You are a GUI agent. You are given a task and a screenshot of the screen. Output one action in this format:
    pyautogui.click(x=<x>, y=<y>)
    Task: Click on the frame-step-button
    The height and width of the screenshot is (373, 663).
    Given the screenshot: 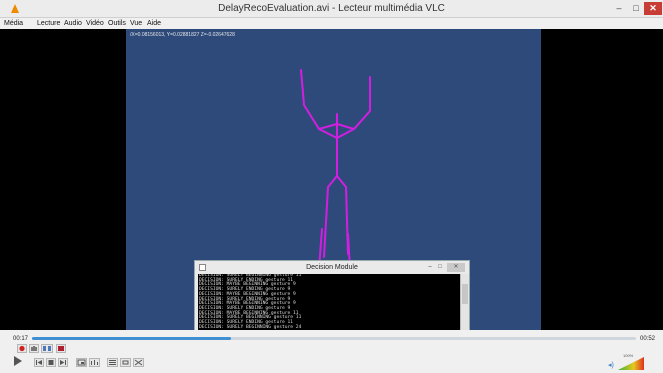 What is the action you would take?
    pyautogui.click(x=61, y=348)
    